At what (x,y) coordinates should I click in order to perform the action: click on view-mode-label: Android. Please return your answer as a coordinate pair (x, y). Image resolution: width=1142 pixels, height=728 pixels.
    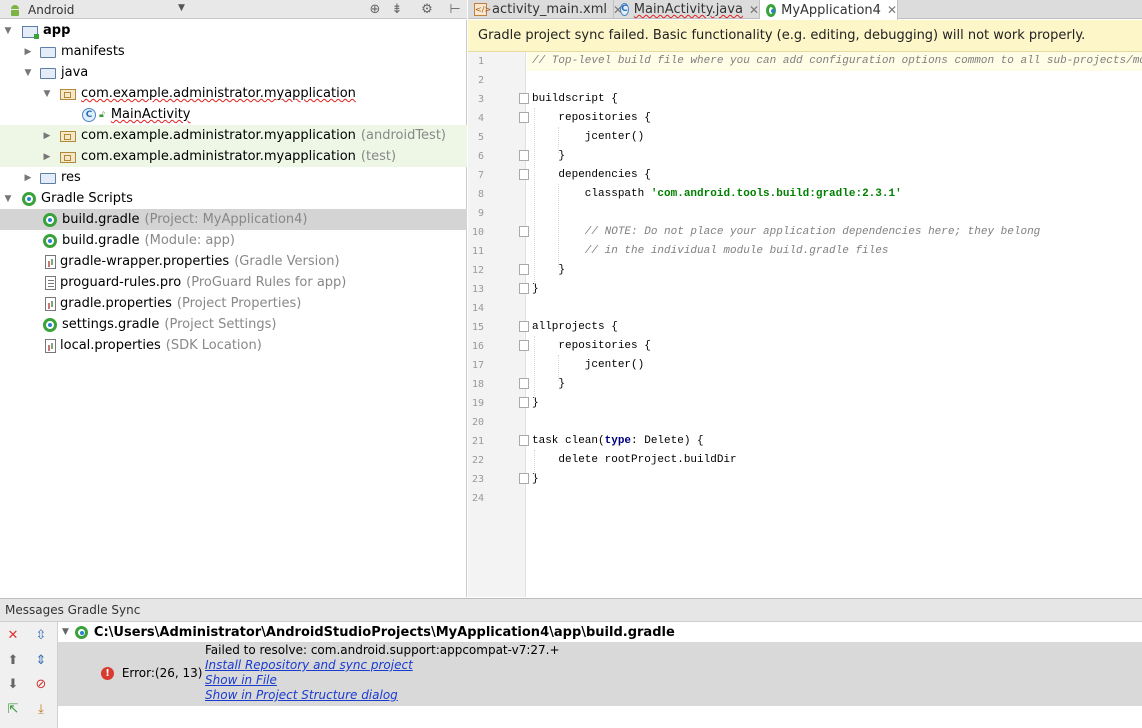
    Looking at the image, I should click on (51, 9).